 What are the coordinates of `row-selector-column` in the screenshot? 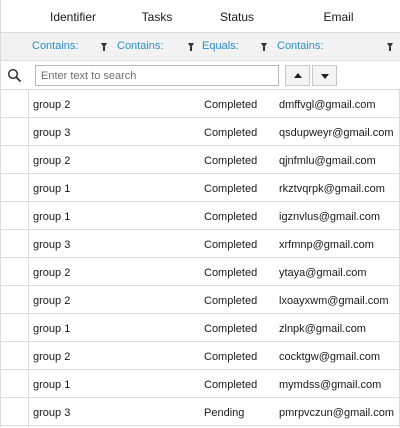 It's located at (15, 258).